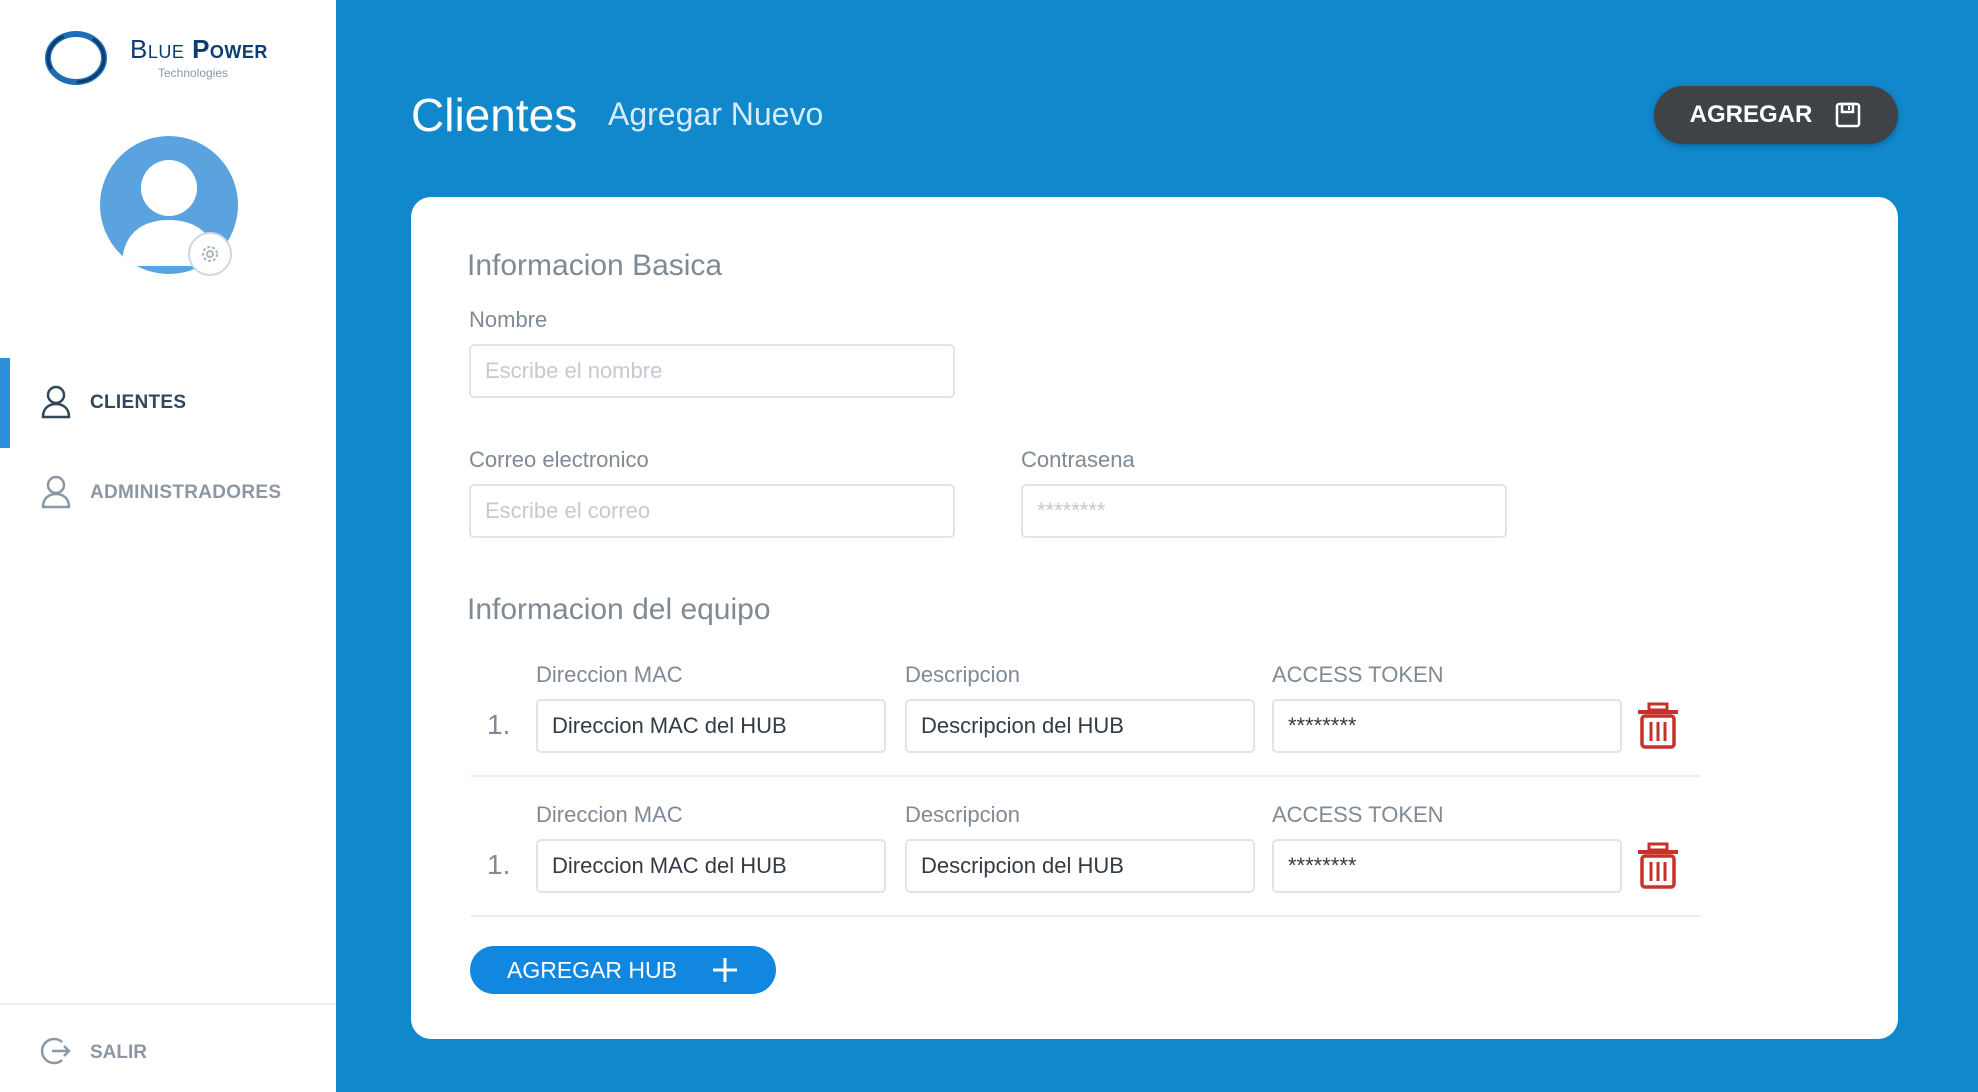  I want to click on sidebar-item-administradores: ADMINISTRADORES, so click(168, 493).